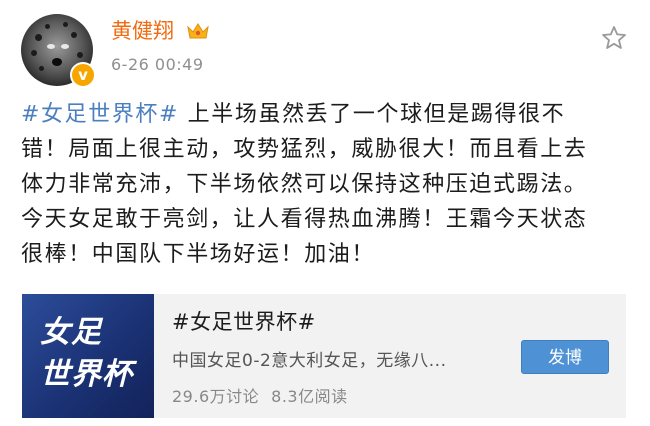  What do you see at coordinates (157, 64) in the screenshot?
I see `post-timestamp: 6-26 00:49` at bounding box center [157, 64].